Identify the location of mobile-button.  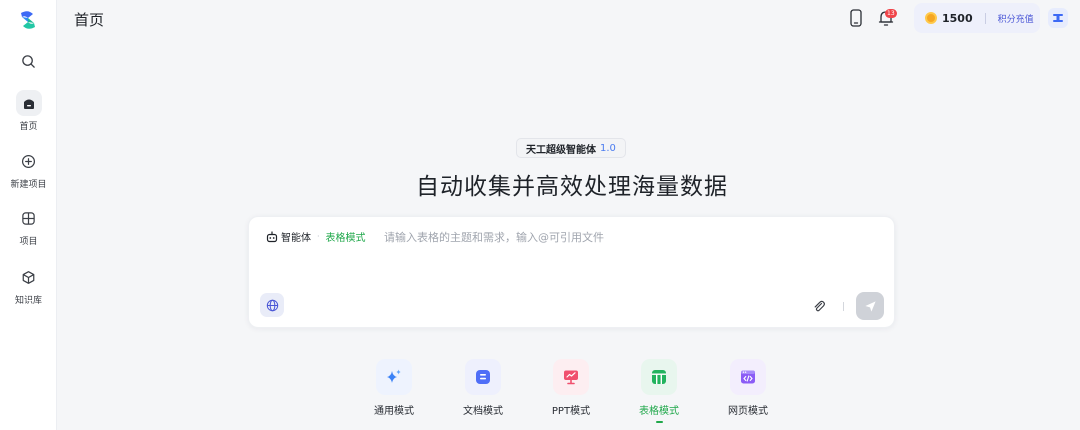
(856, 18).